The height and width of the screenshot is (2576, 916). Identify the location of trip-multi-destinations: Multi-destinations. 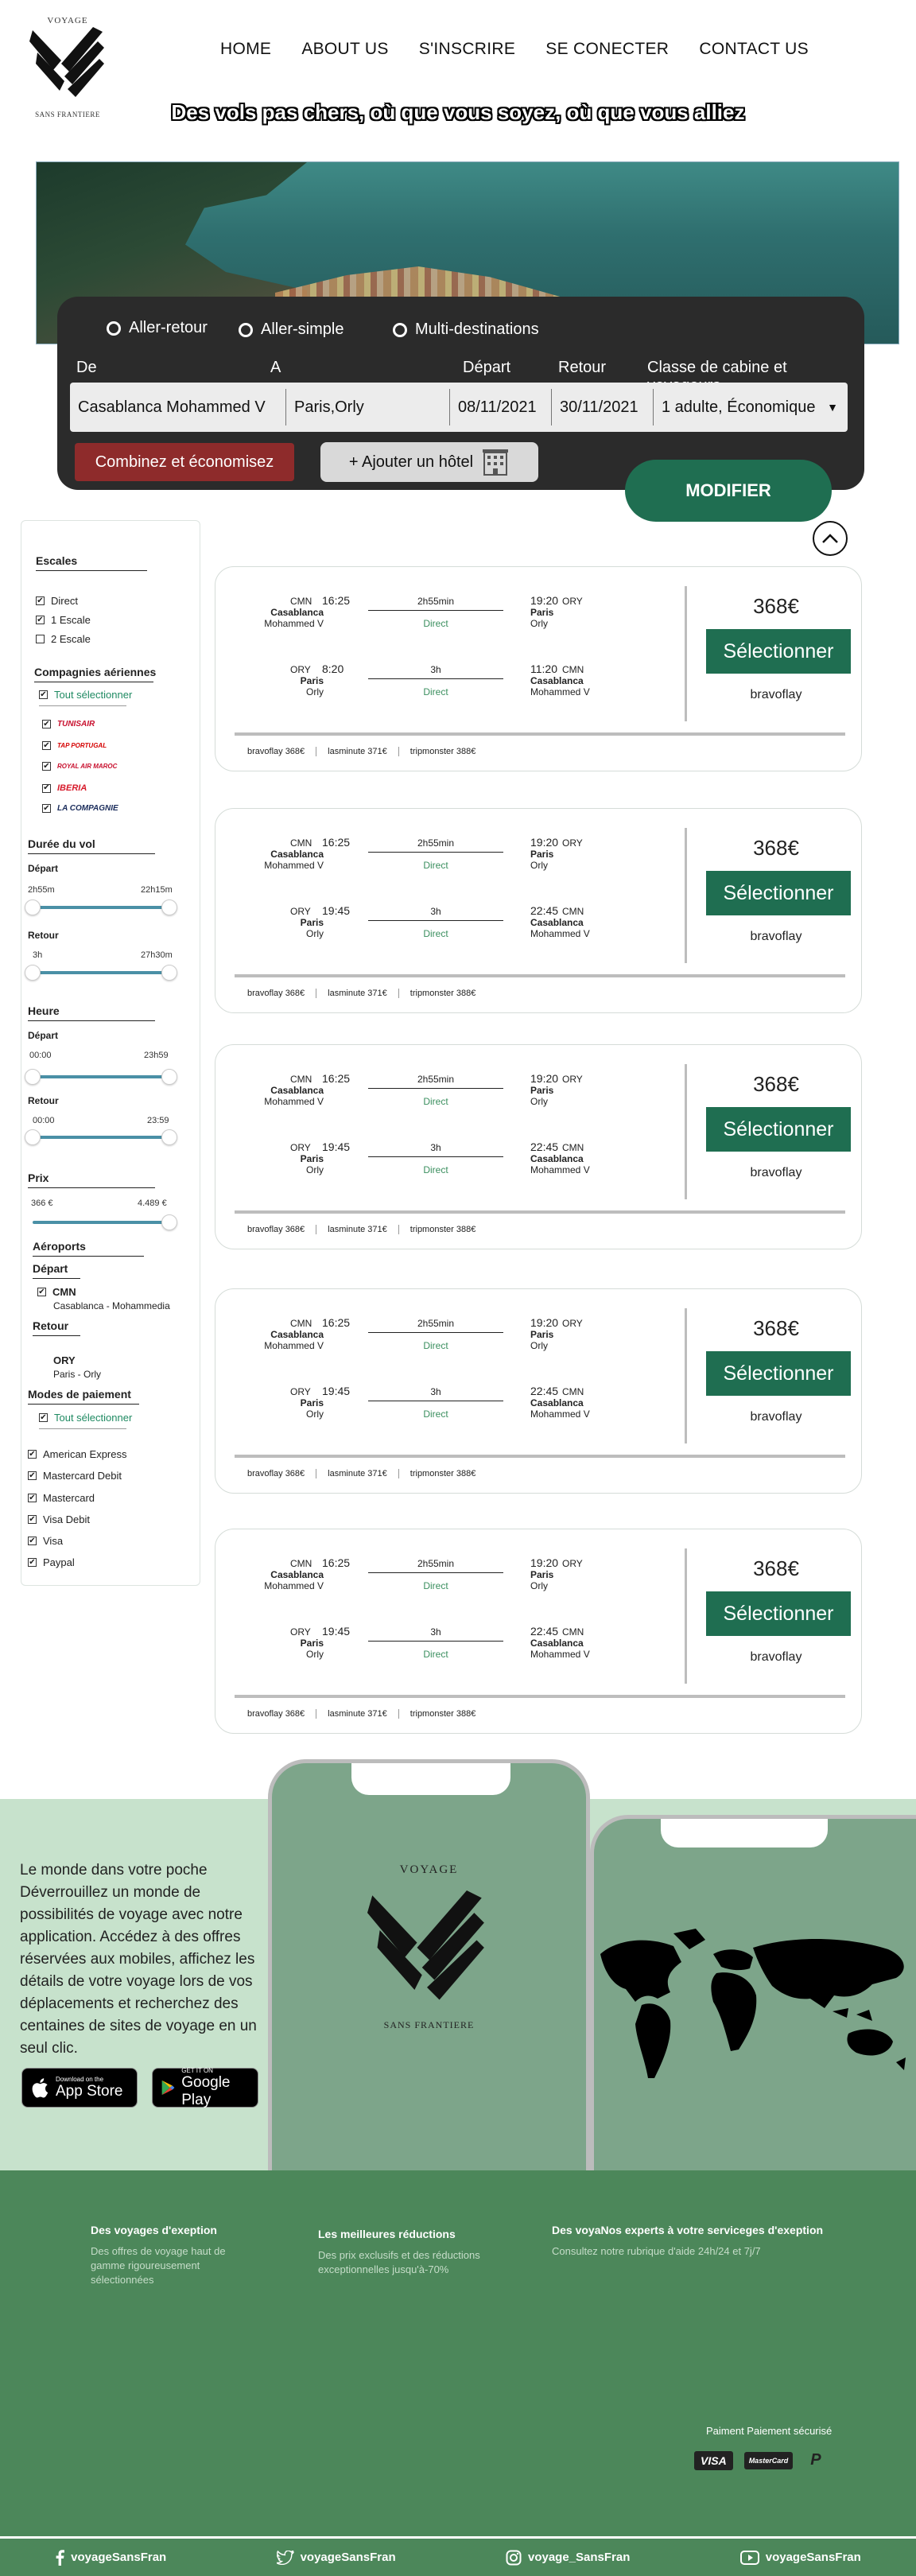
(466, 330).